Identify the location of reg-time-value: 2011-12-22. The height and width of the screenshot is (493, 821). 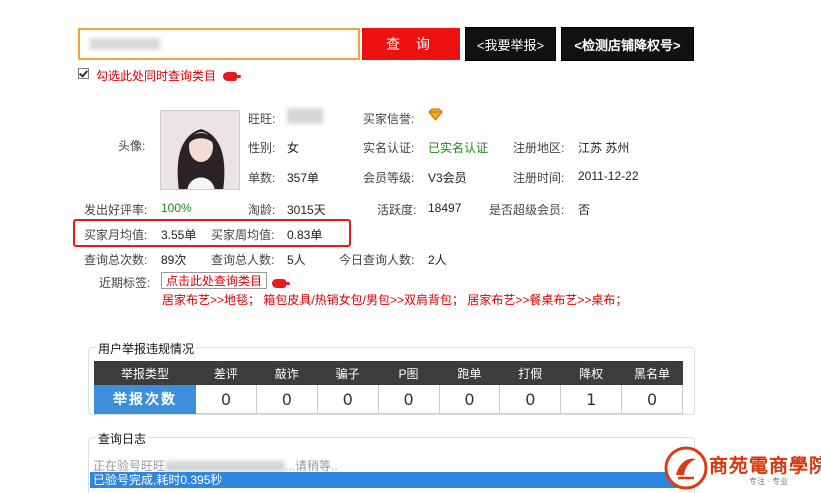
(608, 176).